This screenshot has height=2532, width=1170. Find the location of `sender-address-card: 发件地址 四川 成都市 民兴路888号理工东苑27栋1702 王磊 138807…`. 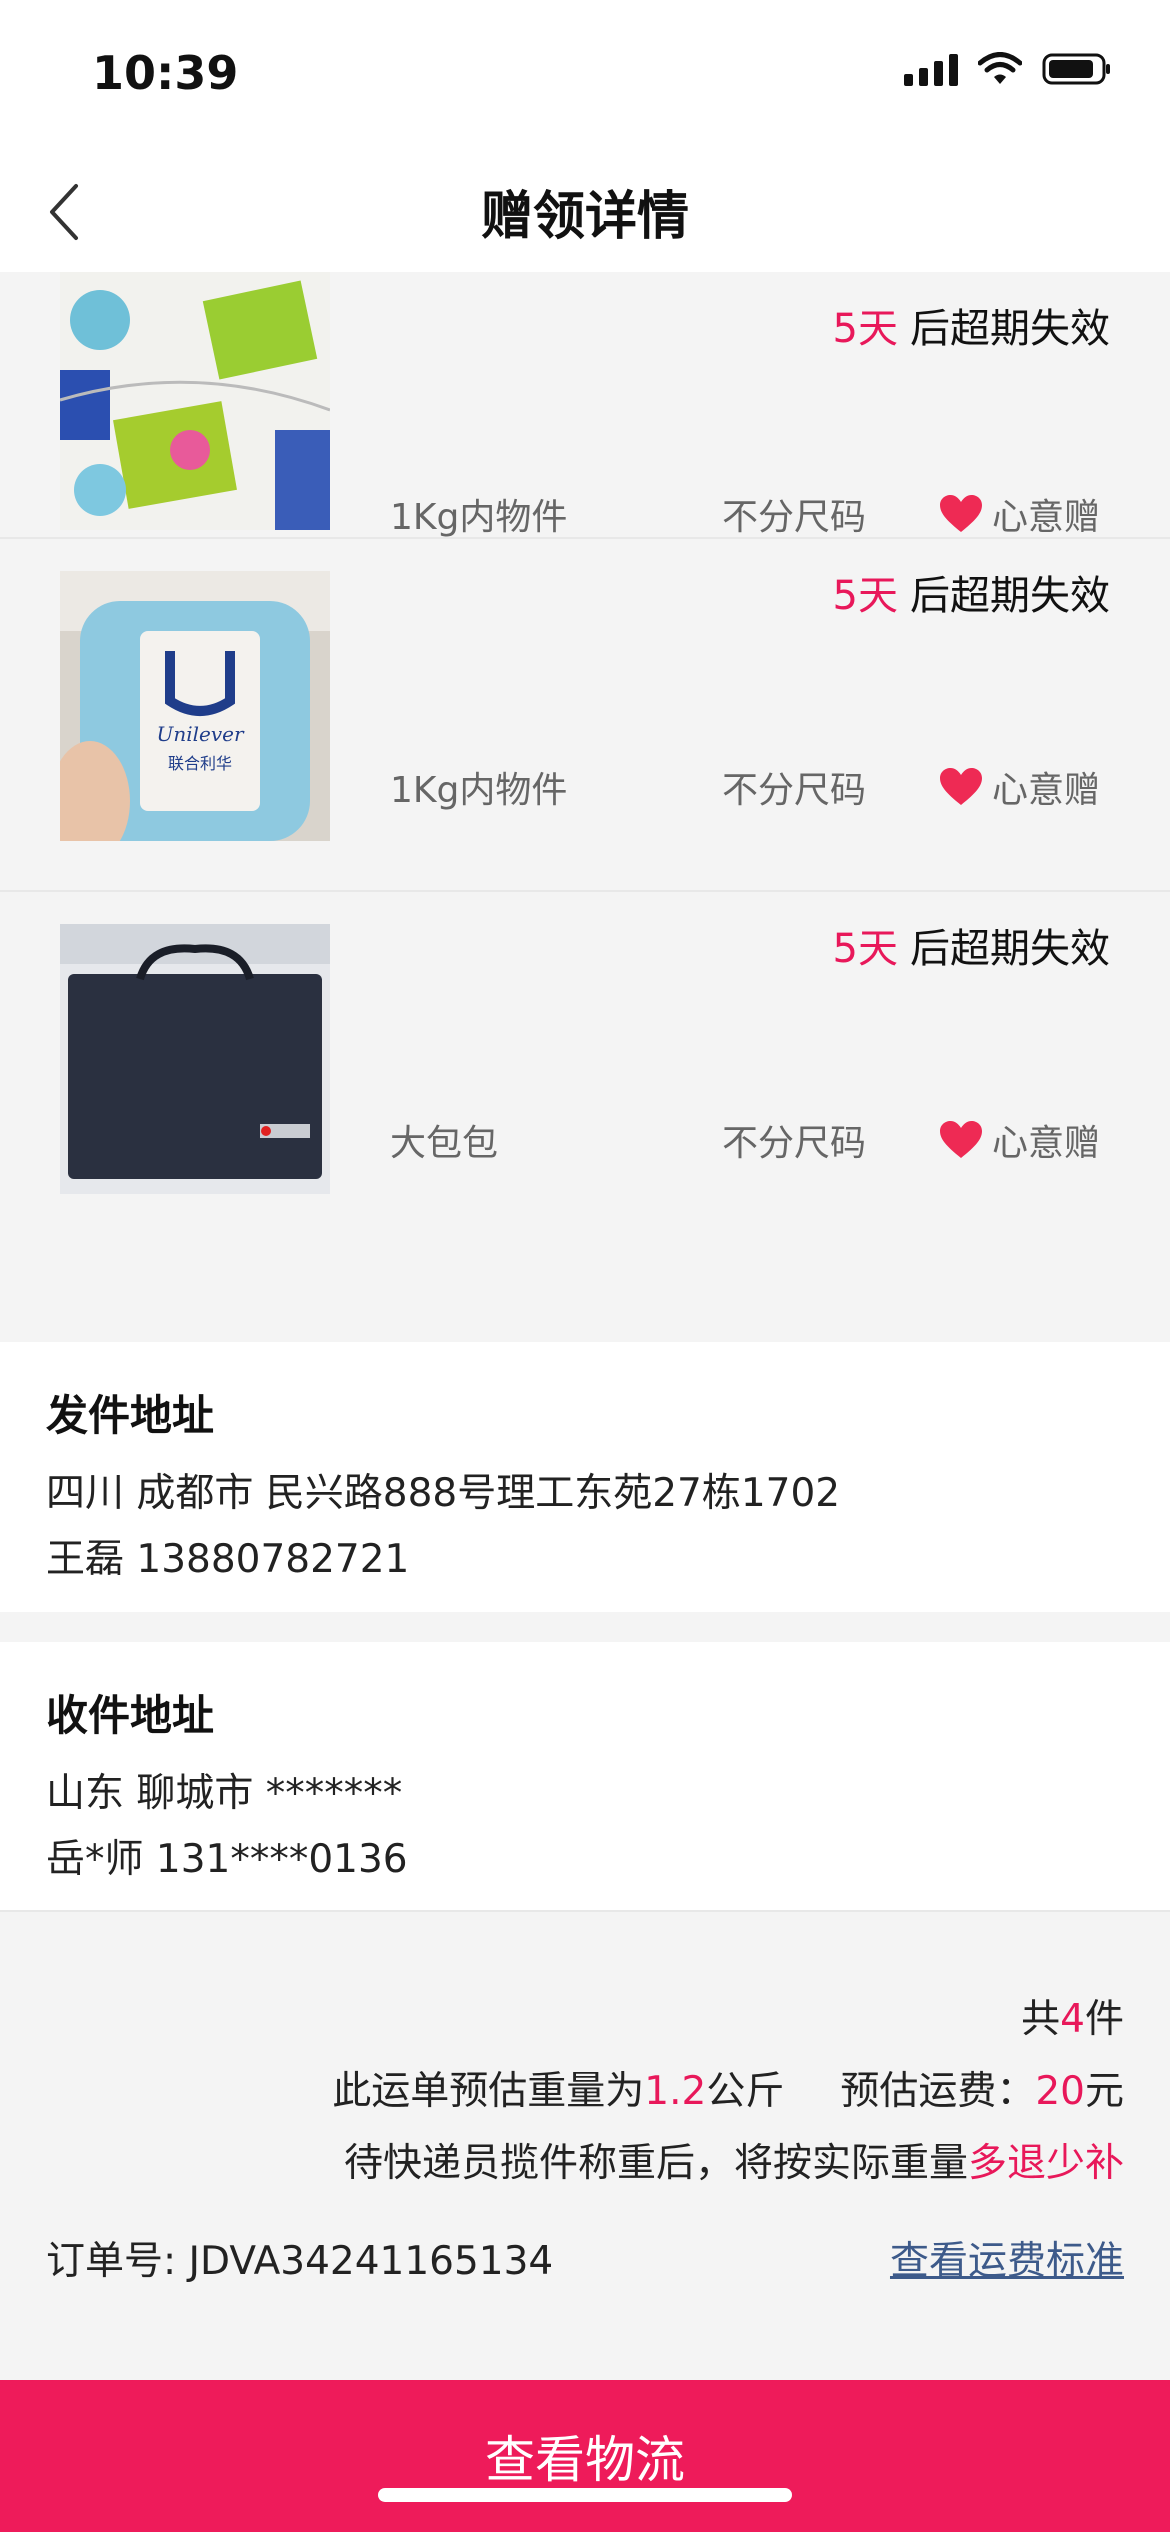

sender-address-card: 发件地址 四川 成都市 民兴路888号理工东苑27栋1702 王磊 138807… is located at coordinates (585, 1477).